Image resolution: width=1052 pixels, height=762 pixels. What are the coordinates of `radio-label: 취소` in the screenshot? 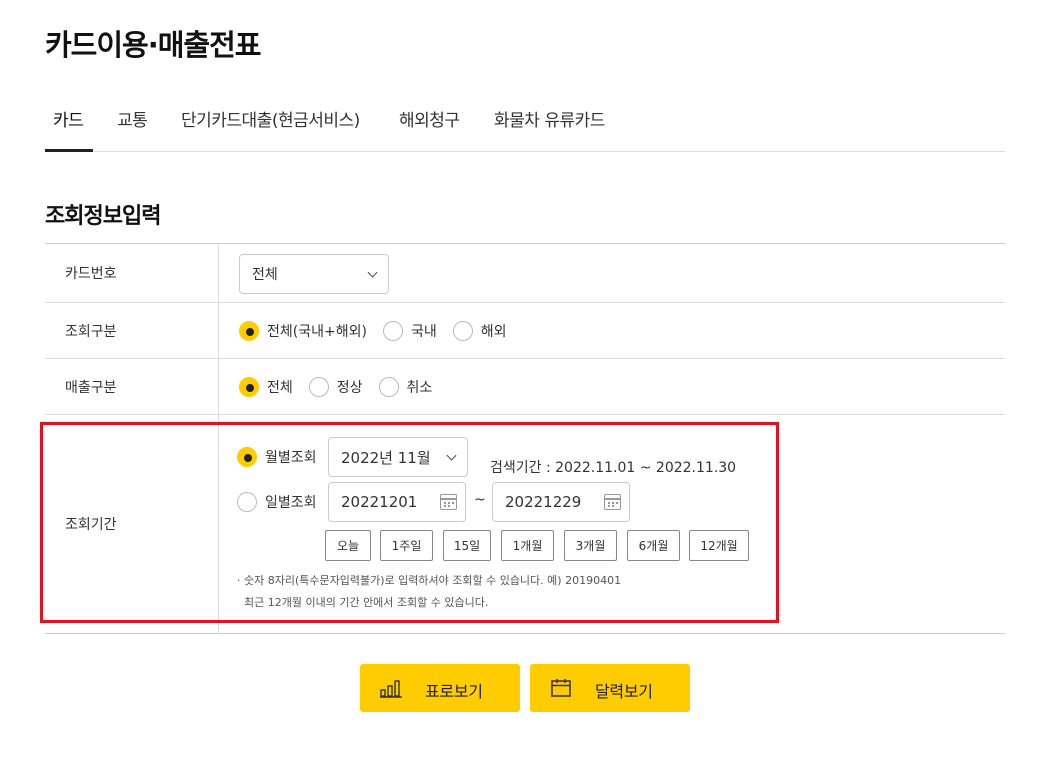 It's located at (419, 388).